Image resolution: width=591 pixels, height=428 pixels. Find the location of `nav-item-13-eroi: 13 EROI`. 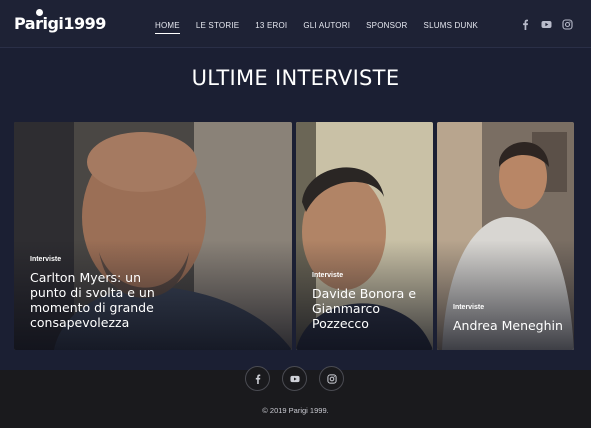

nav-item-13-eroi: 13 EROI is located at coordinates (271, 27).